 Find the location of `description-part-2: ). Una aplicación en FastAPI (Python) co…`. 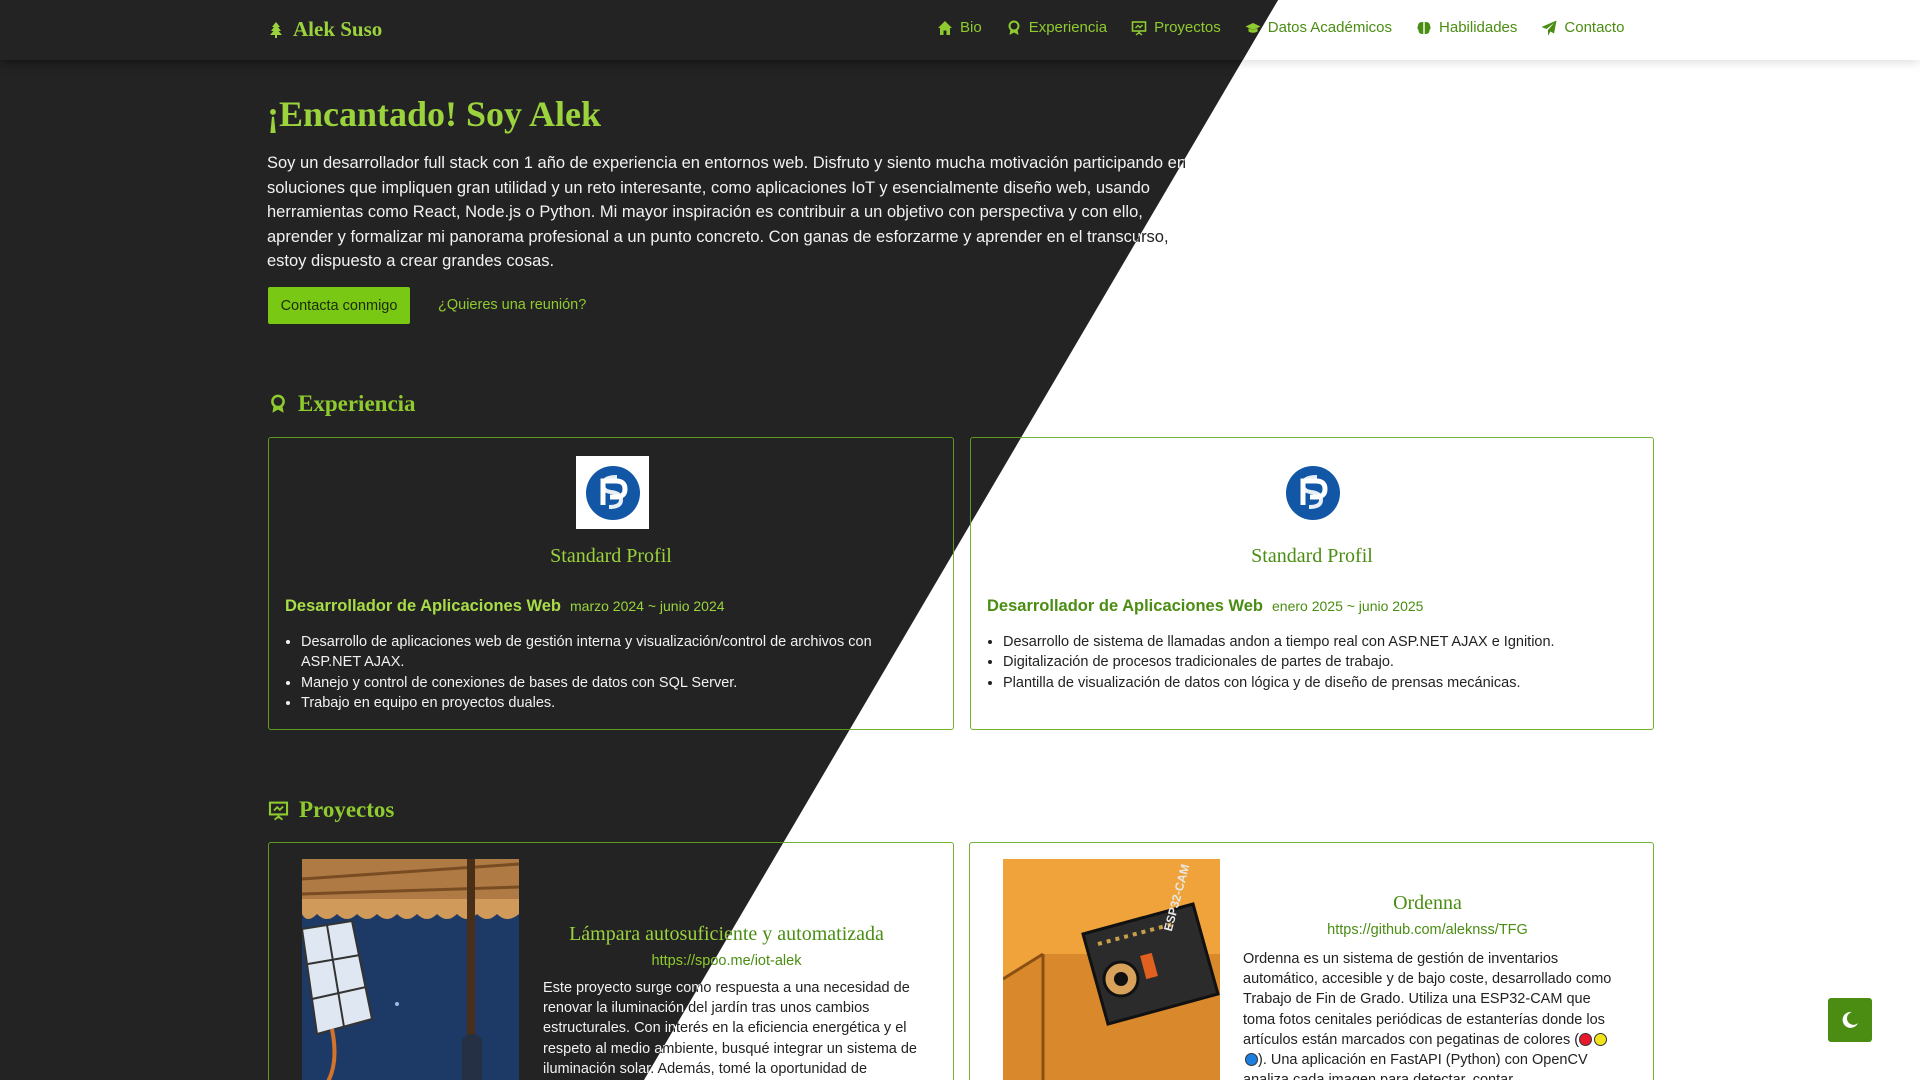

description-part-2: ). Una aplicación en FastAPI (Python) co… is located at coordinates (1415, 1066).